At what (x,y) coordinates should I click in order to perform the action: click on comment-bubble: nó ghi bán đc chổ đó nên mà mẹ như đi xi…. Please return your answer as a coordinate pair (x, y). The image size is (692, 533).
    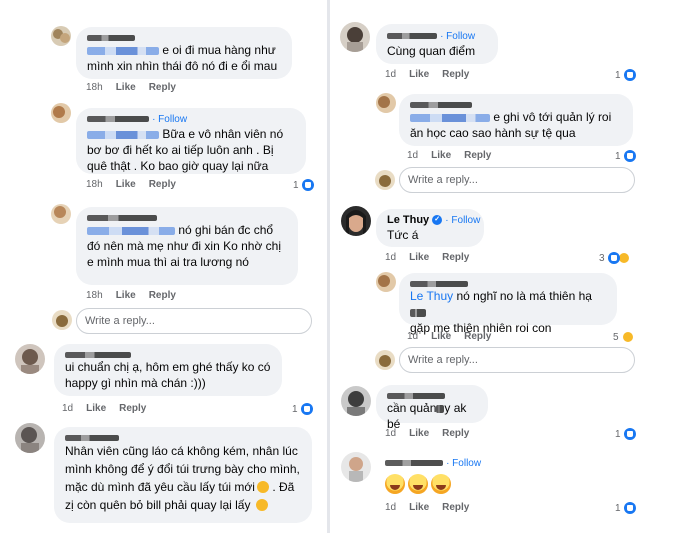
    Looking at the image, I should click on (187, 246).